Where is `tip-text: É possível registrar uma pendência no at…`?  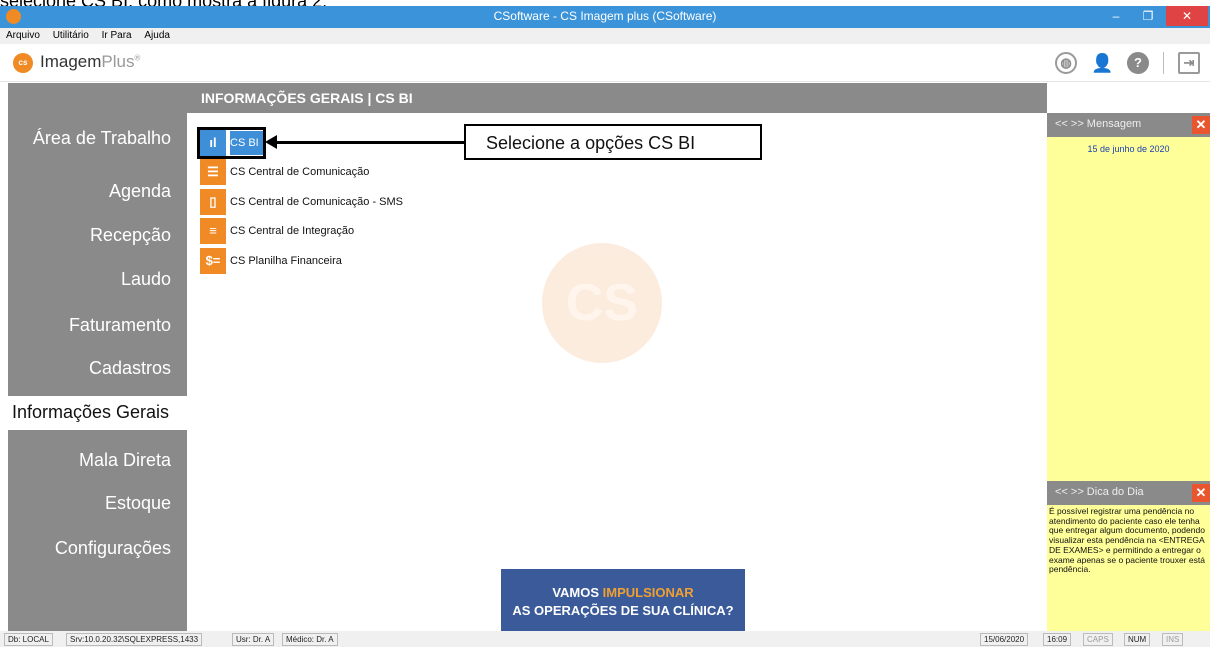 tip-text: É possível registrar uma pendência no at… is located at coordinates (1127, 540).